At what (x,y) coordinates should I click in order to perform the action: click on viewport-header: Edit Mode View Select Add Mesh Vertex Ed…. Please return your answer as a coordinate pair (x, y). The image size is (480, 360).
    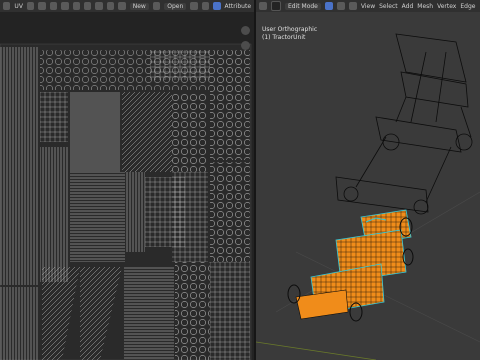
    Looking at the image, I should click on (368, 6).